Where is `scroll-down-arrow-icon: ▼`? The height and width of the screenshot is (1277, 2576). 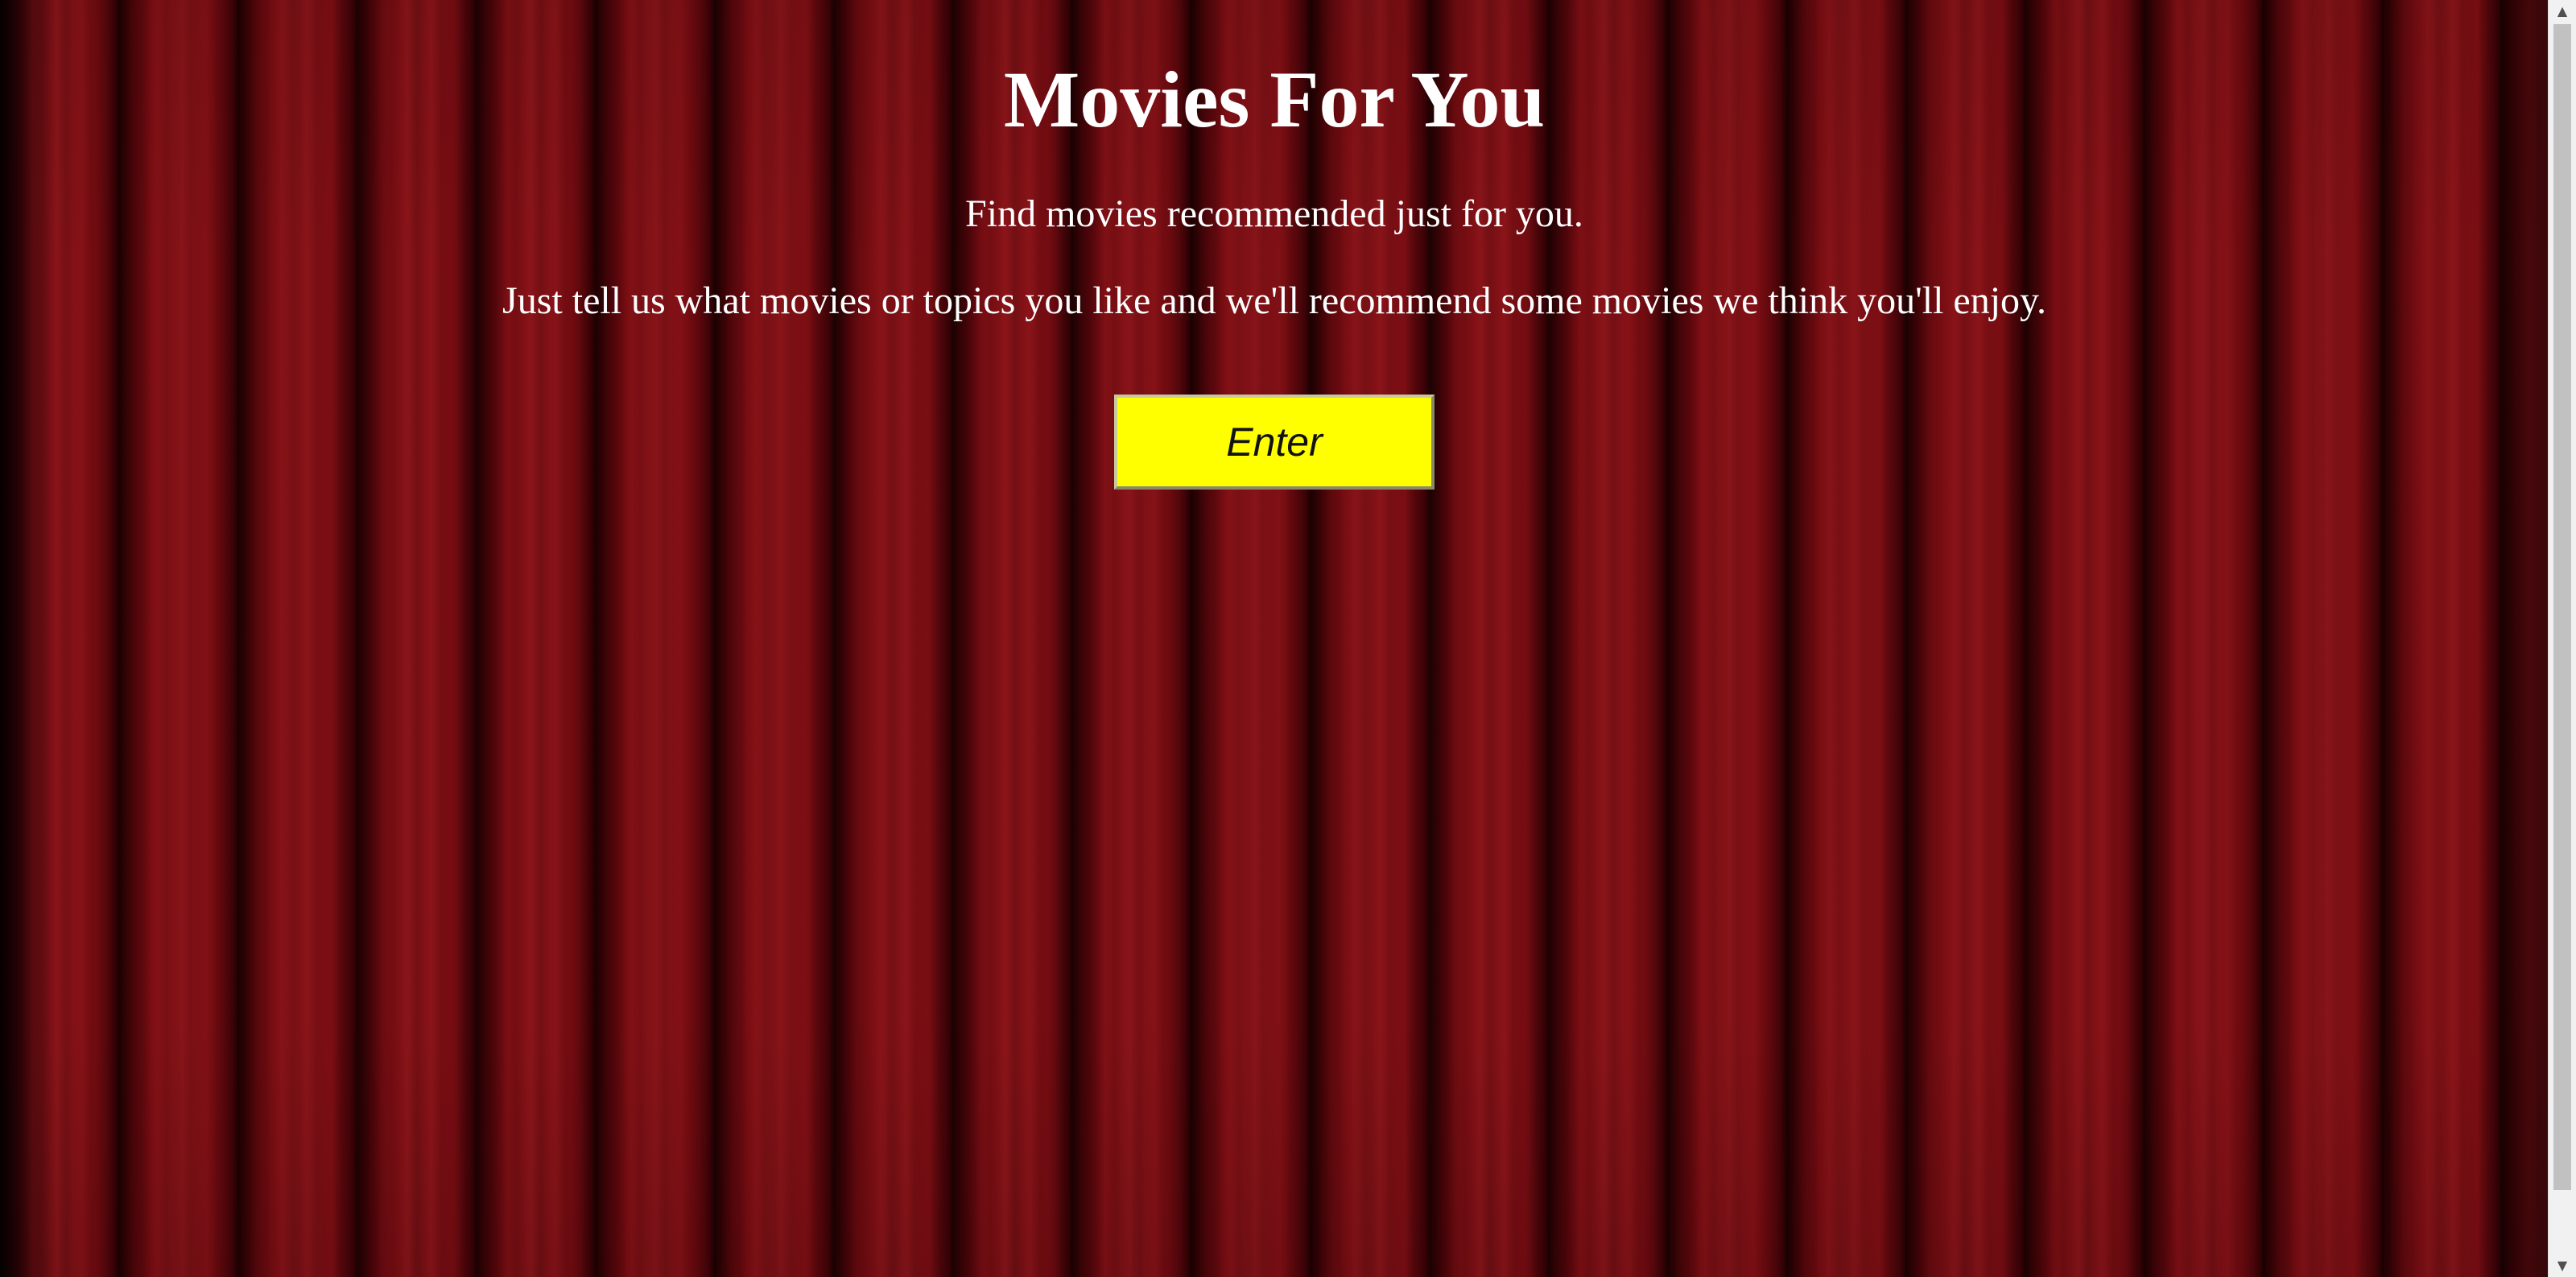
scroll-down-arrow-icon: ▼ is located at coordinates (2562, 1265).